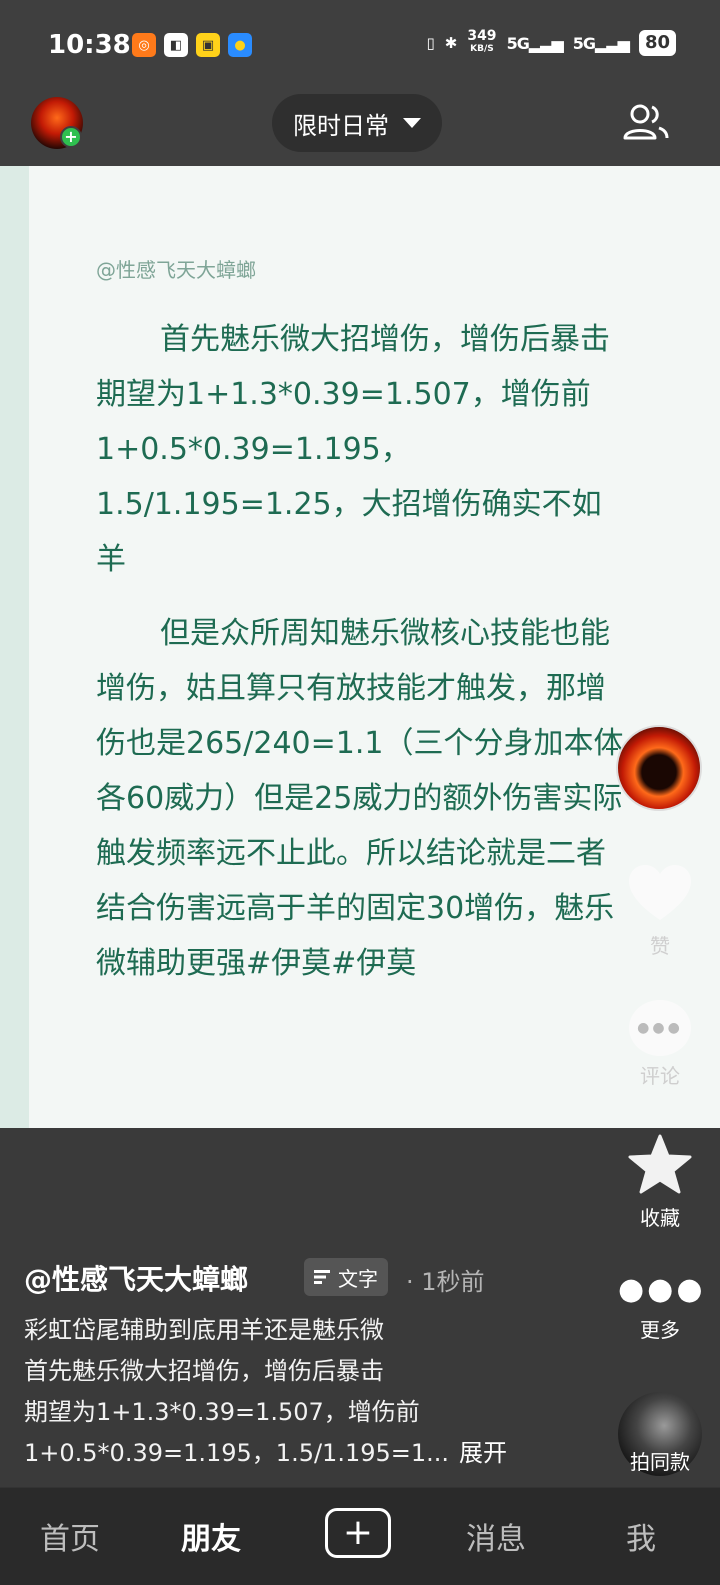 The image size is (720, 1585). Describe the element at coordinates (211, 1536) in the screenshot. I see `nav-friends: 朋友` at that location.